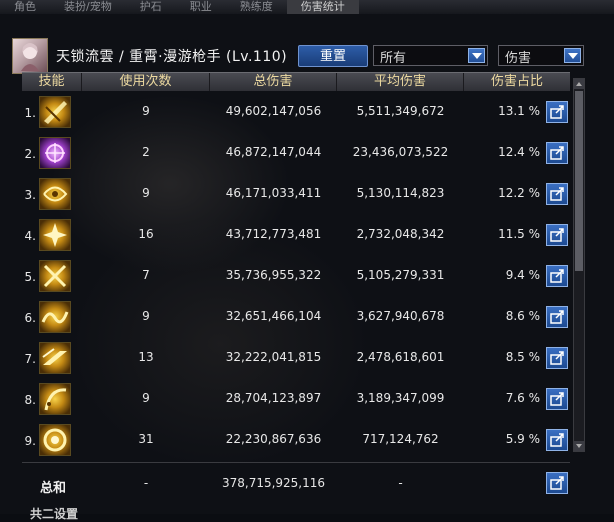  Describe the element at coordinates (541, 55) in the screenshot. I see `metric-filter-dropdown: 伤害` at that location.